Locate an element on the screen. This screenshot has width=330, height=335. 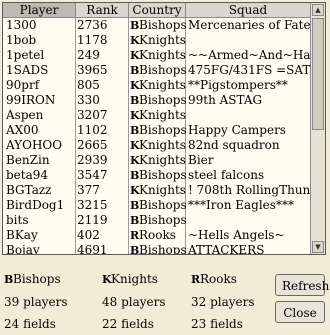
player-name: Bojay is located at coordinates (23, 249).